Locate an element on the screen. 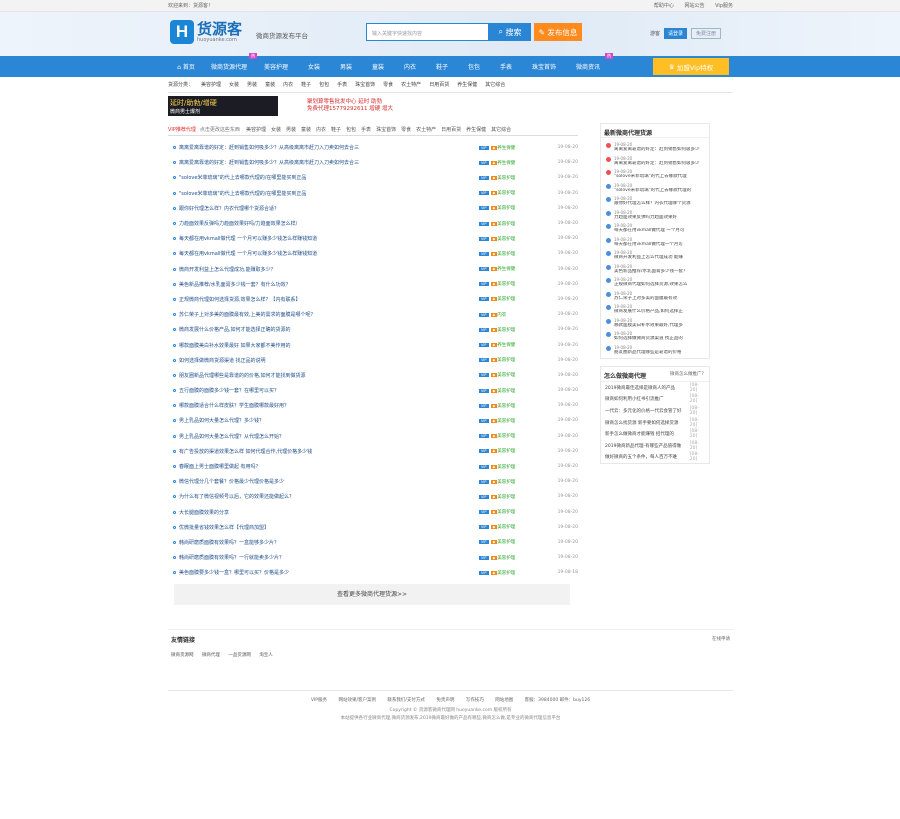 This screenshot has height=819, width=900. vip-link: Vip服务 is located at coordinates (724, 6).